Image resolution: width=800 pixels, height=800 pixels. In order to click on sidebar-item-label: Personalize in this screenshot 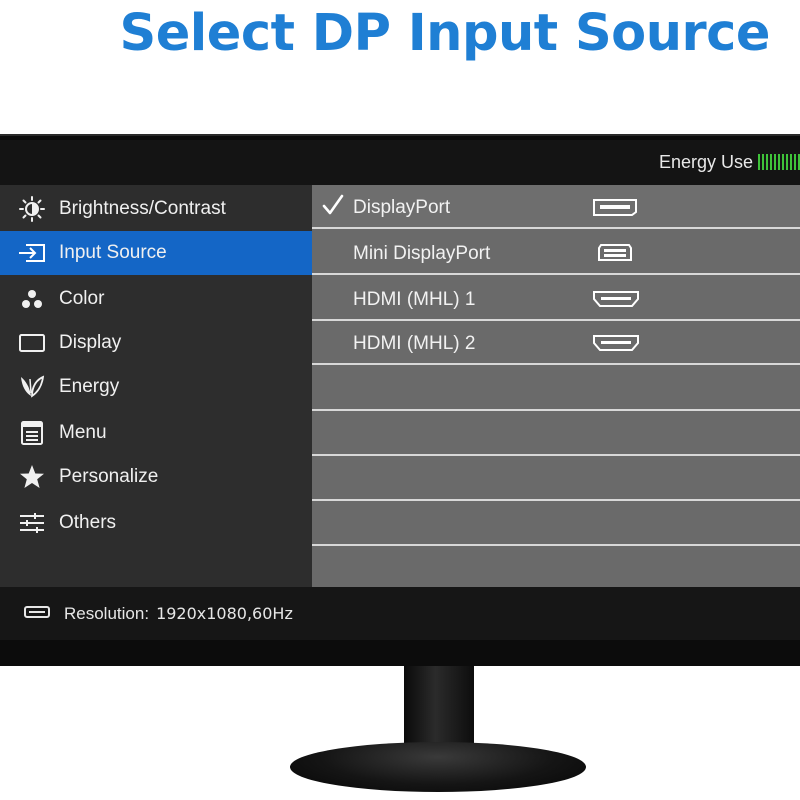, I will do `click(109, 476)`.